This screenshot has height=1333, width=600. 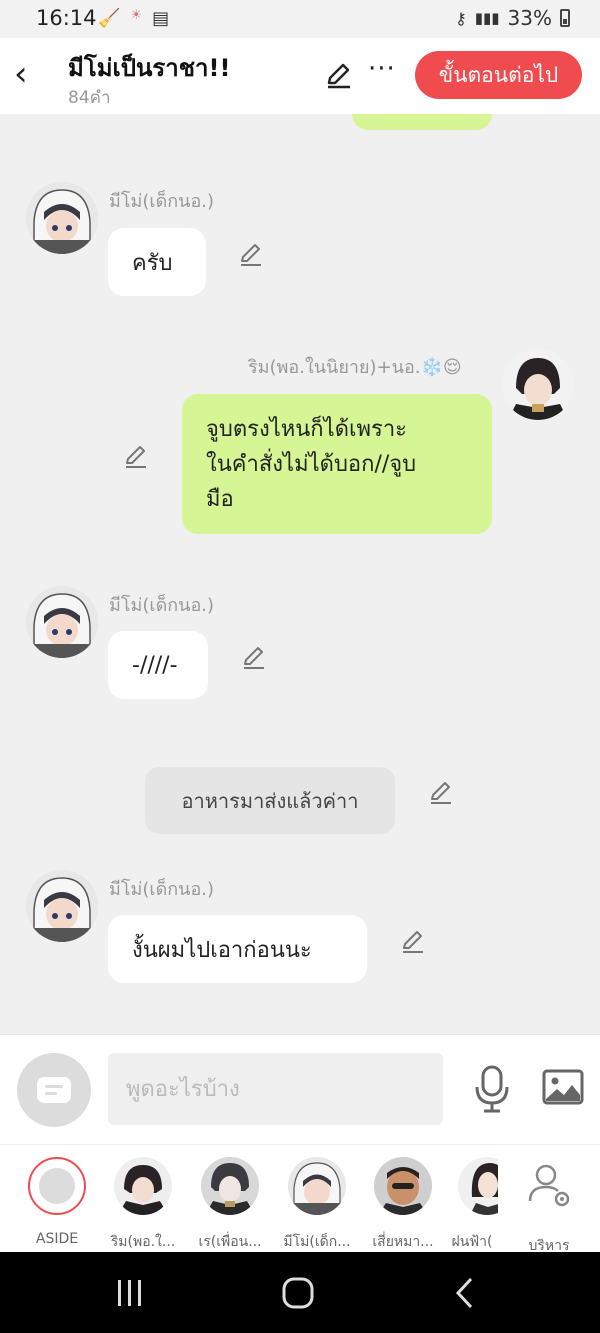 I want to click on message-input, so click(x=275, y=1089).